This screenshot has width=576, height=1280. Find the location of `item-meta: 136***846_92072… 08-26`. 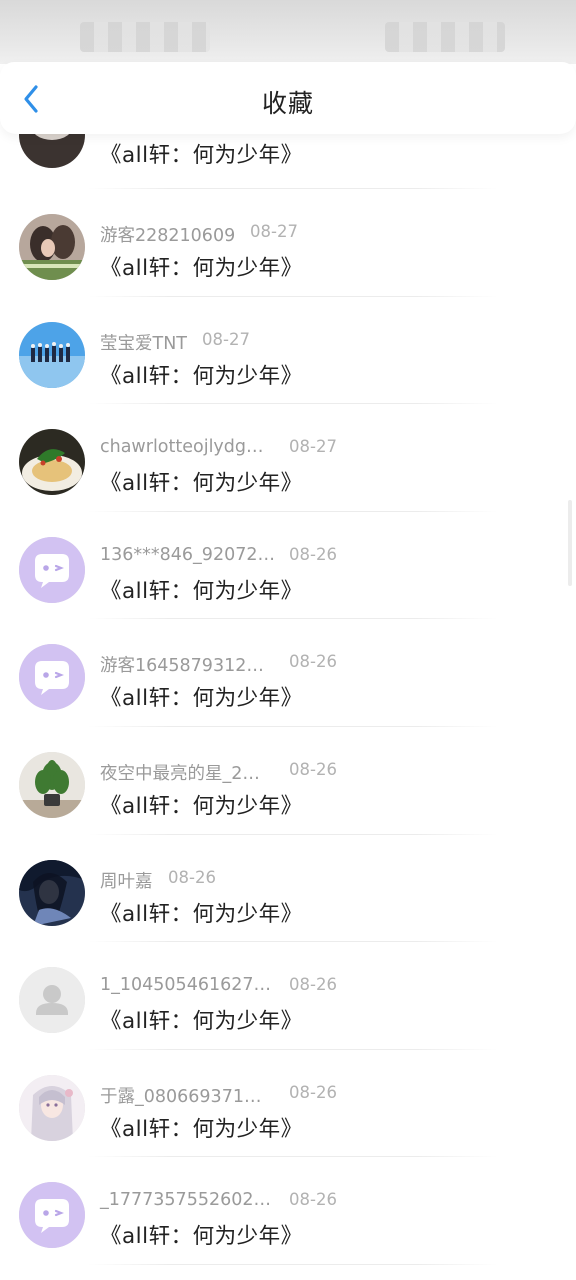

item-meta: 136***846_92072… 08-26 is located at coordinates (230, 556).